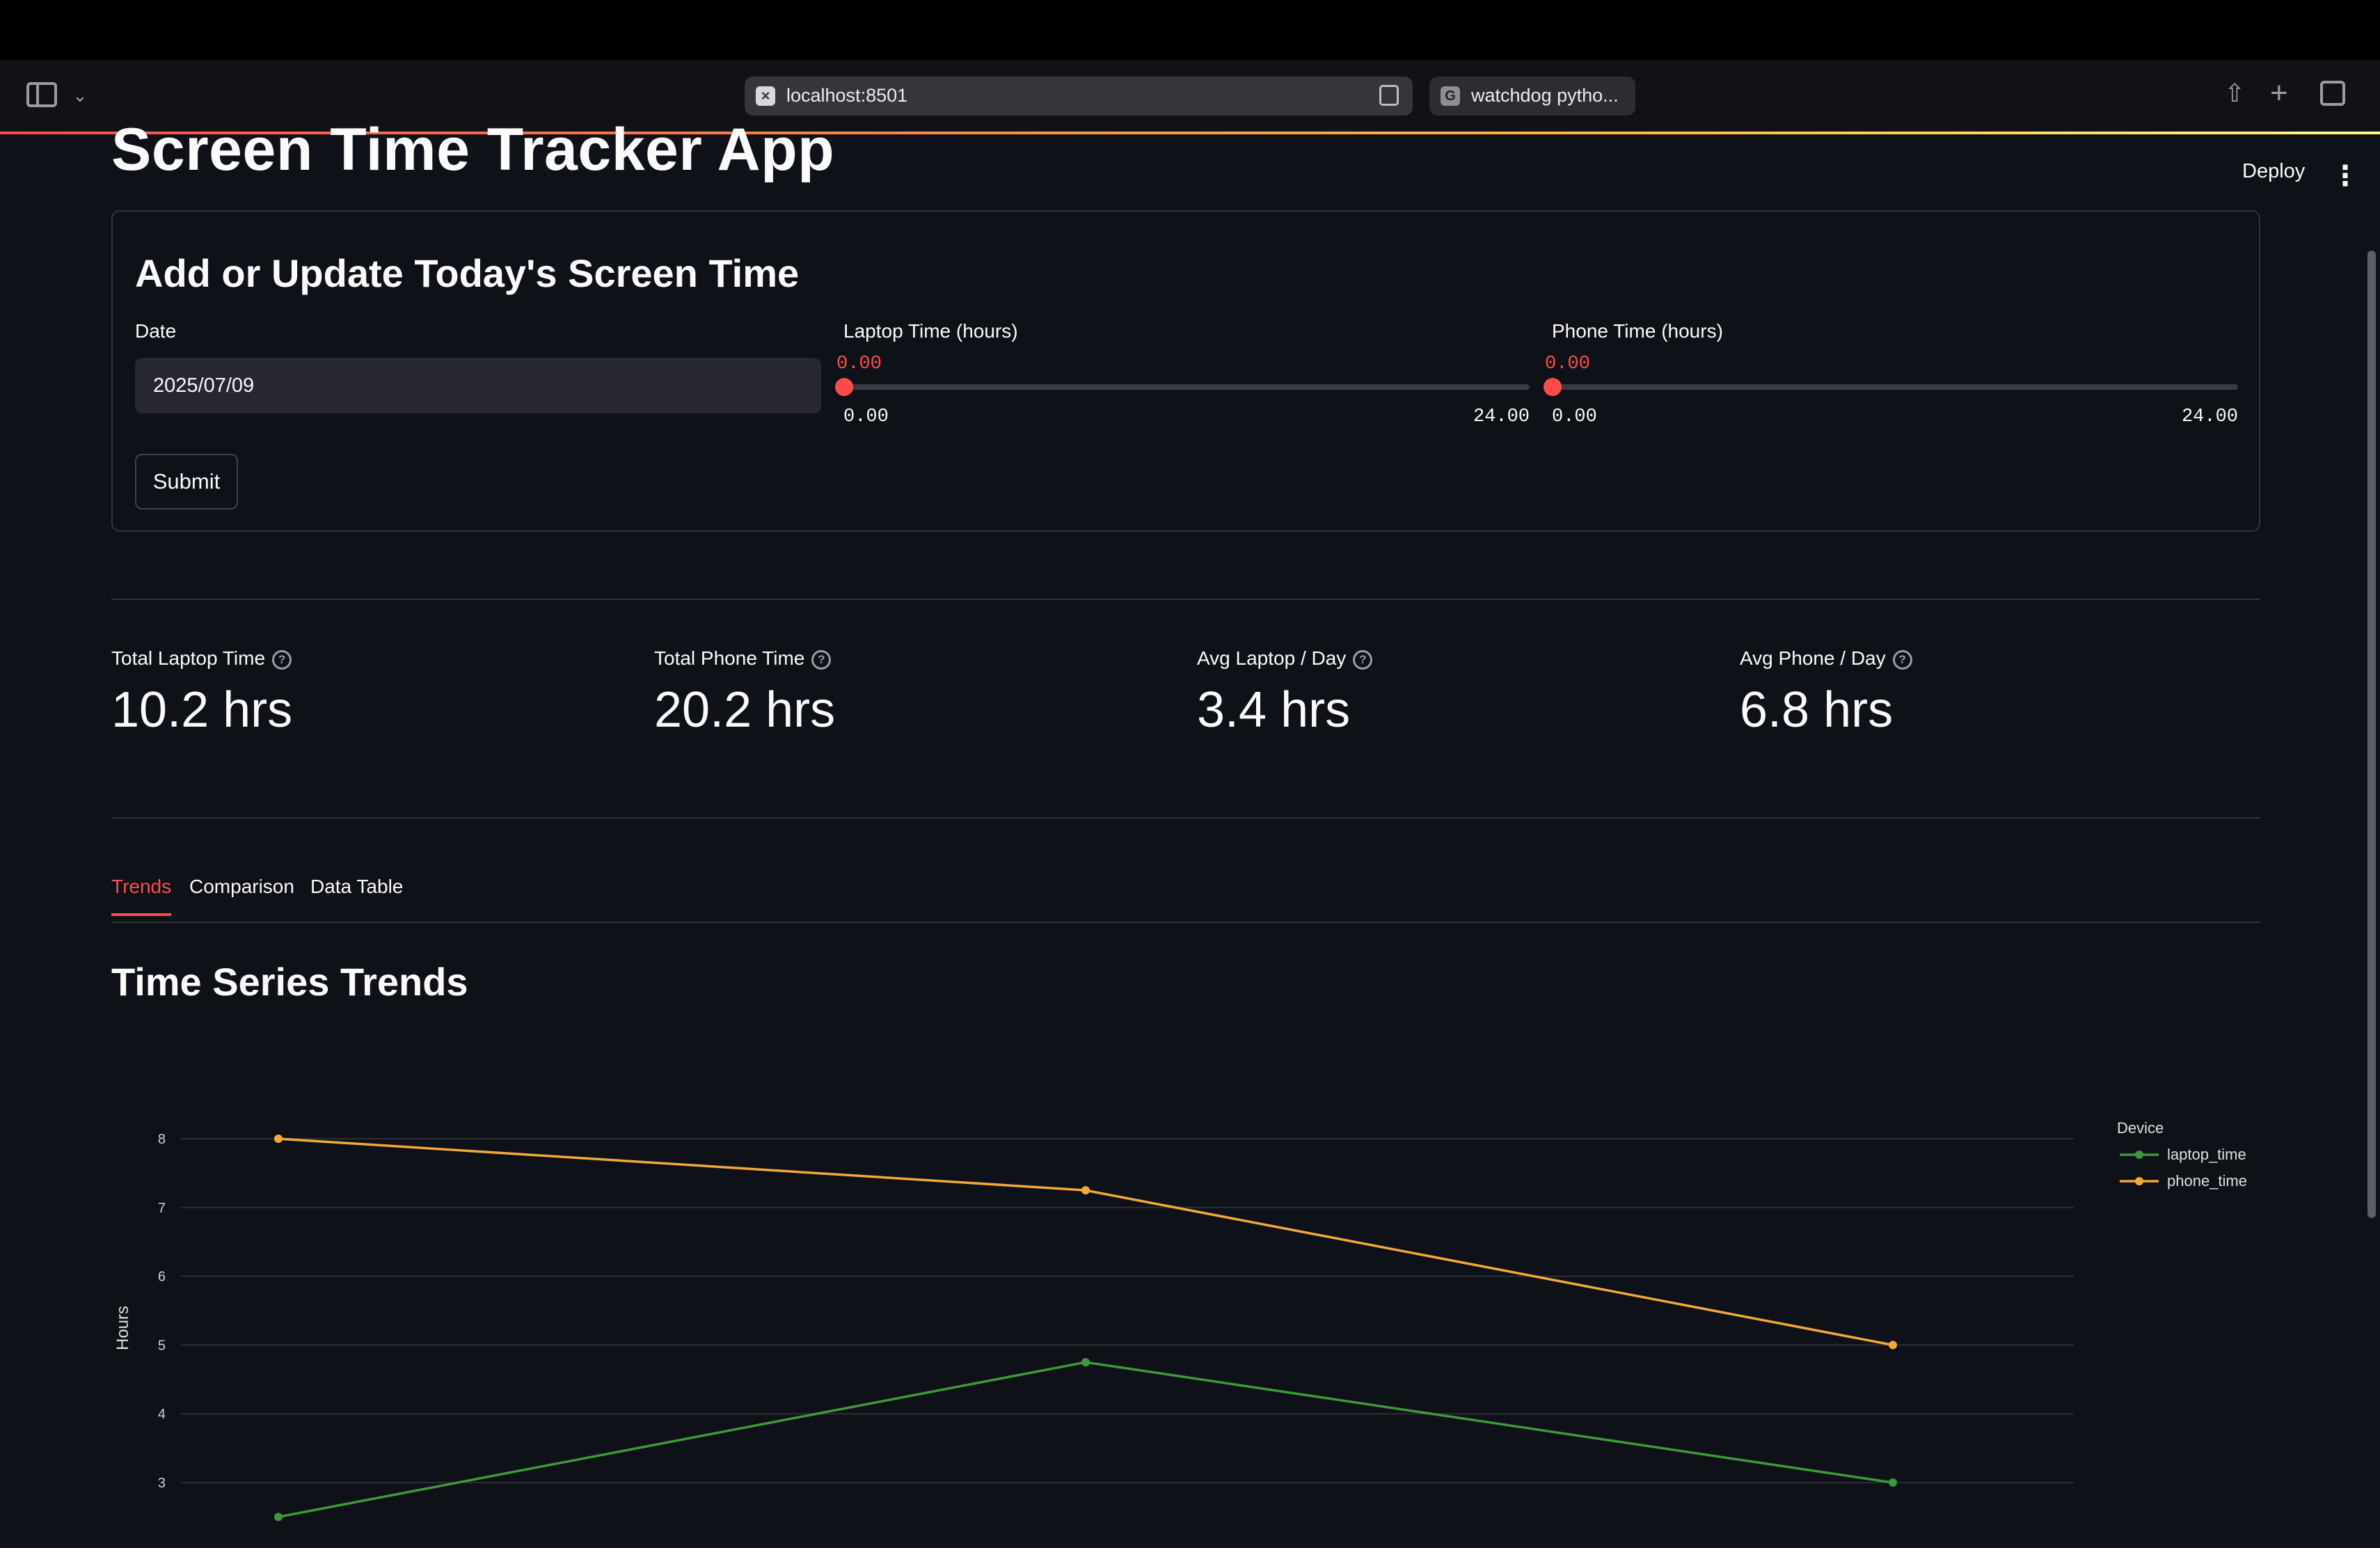 This screenshot has width=2380, height=1548. Describe the element at coordinates (898, 693) in the screenshot. I see `metric-total-phone: Total Phone Time? 20.2 hrs` at that location.